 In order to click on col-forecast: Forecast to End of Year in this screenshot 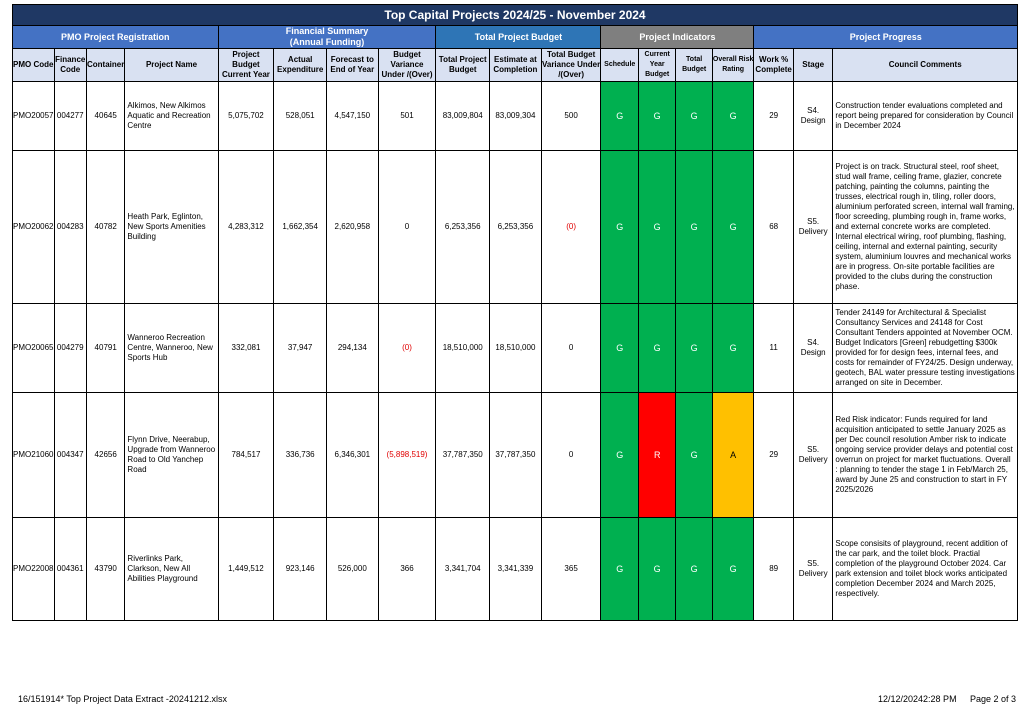, I will do `click(352, 65)`.